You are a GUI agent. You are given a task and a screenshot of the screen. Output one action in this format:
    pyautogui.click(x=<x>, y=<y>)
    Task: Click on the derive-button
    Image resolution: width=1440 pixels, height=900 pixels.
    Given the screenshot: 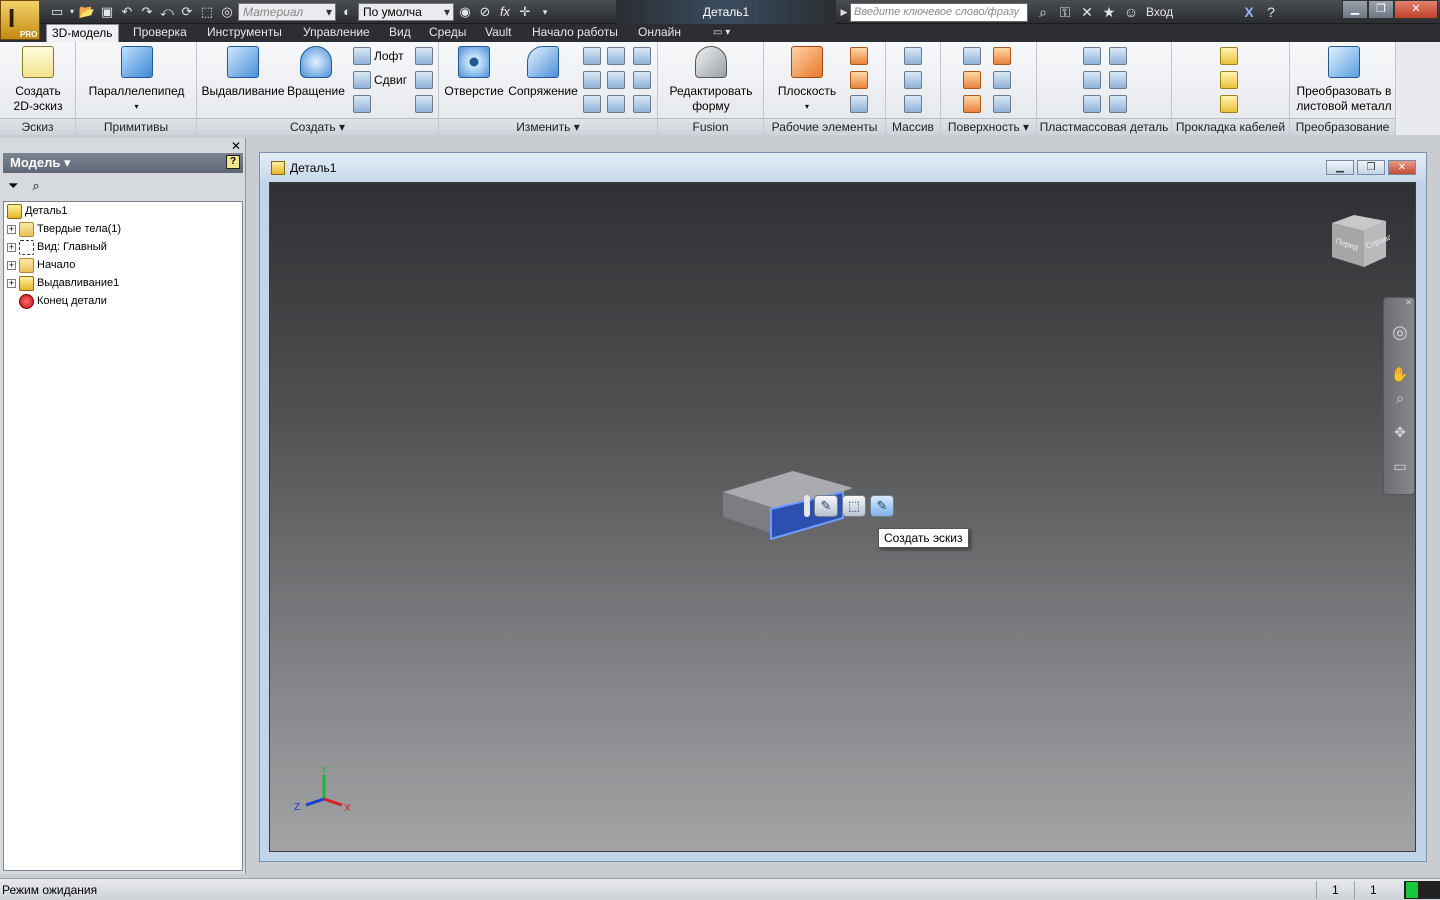 What is the action you would take?
    pyautogui.click(x=424, y=104)
    